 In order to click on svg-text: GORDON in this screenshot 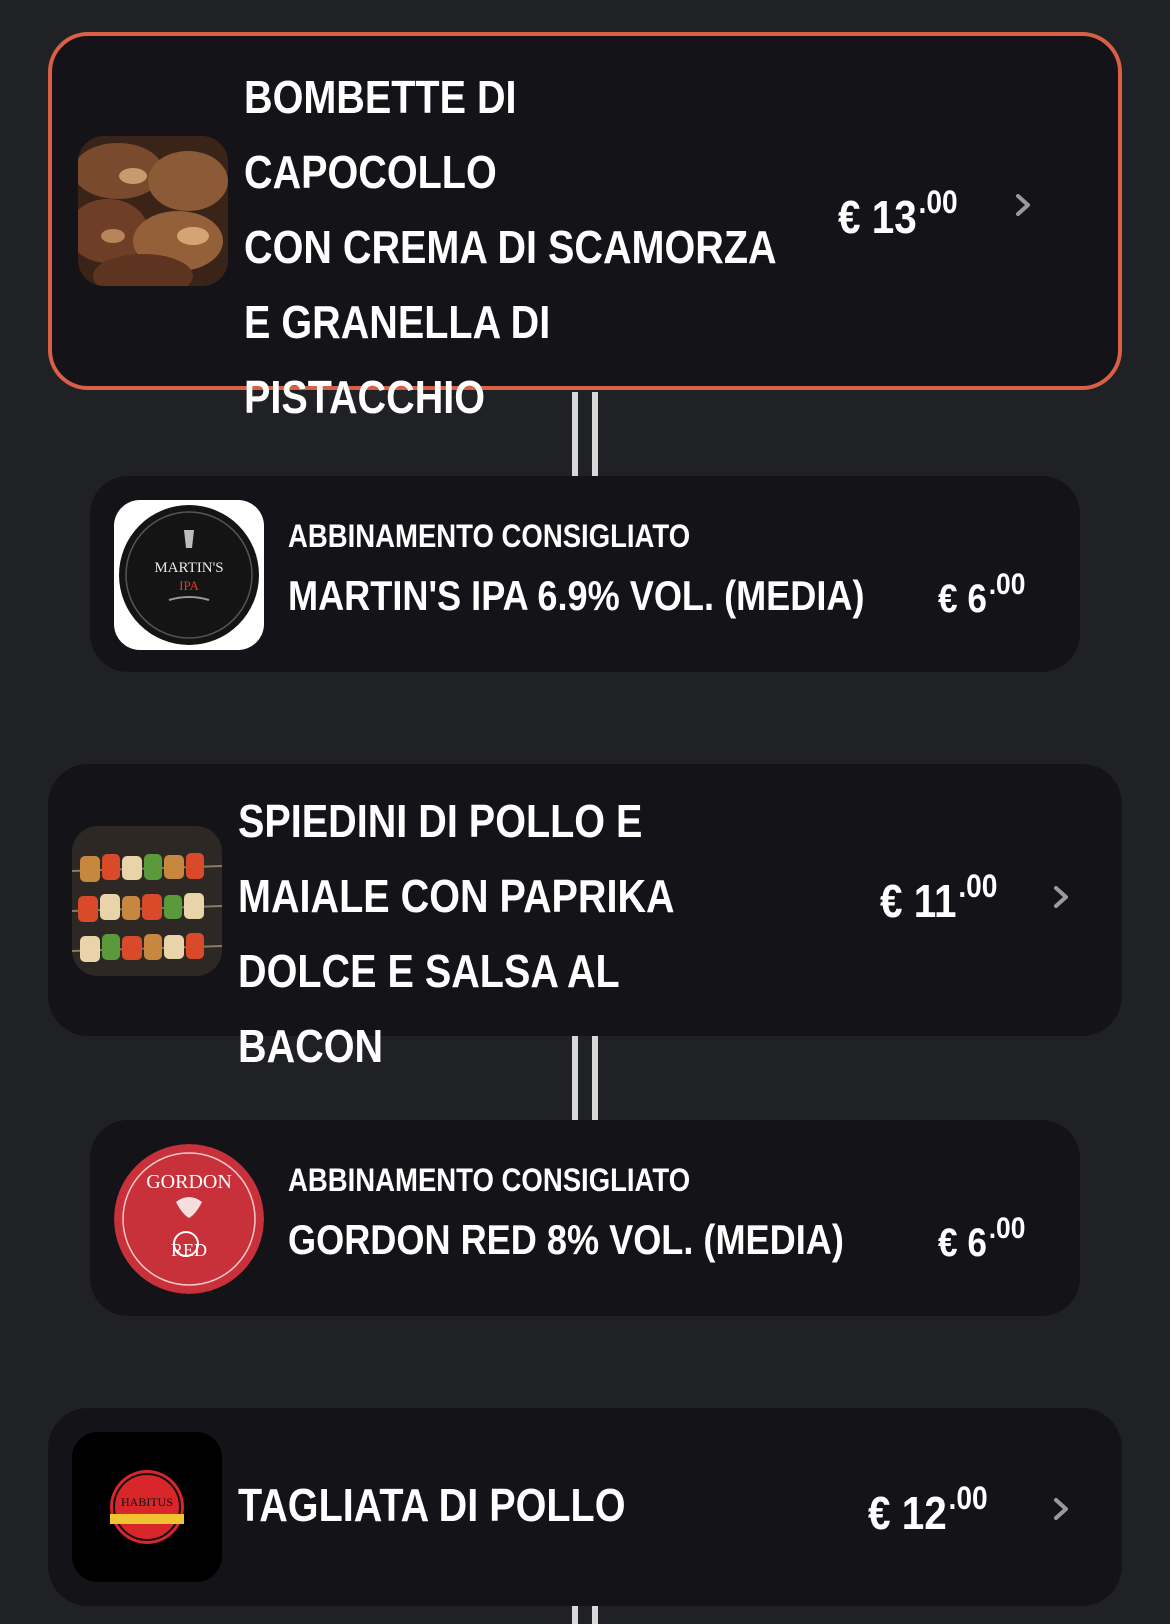, I will do `click(189, 1182)`.